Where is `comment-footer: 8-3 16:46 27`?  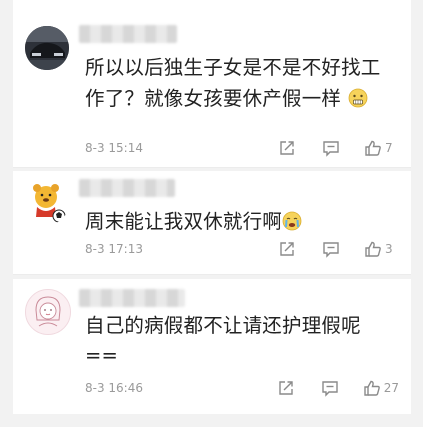
comment-footer: 8-3 16:46 27 is located at coordinates (242, 388).